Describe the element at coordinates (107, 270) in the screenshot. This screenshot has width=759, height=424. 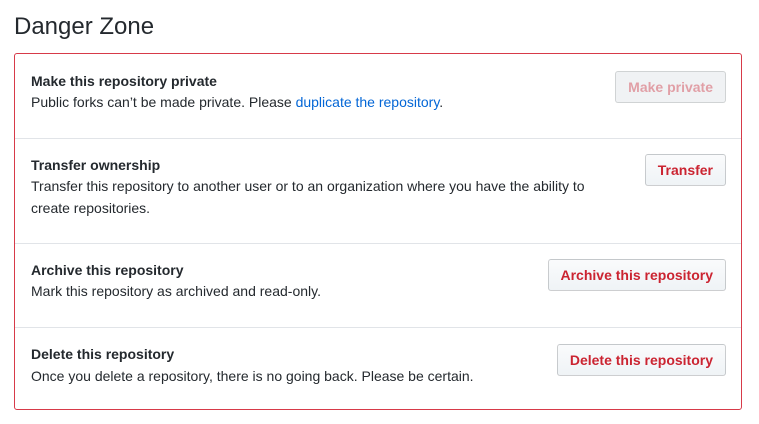
I see `archive-title: Archive this repository` at that location.